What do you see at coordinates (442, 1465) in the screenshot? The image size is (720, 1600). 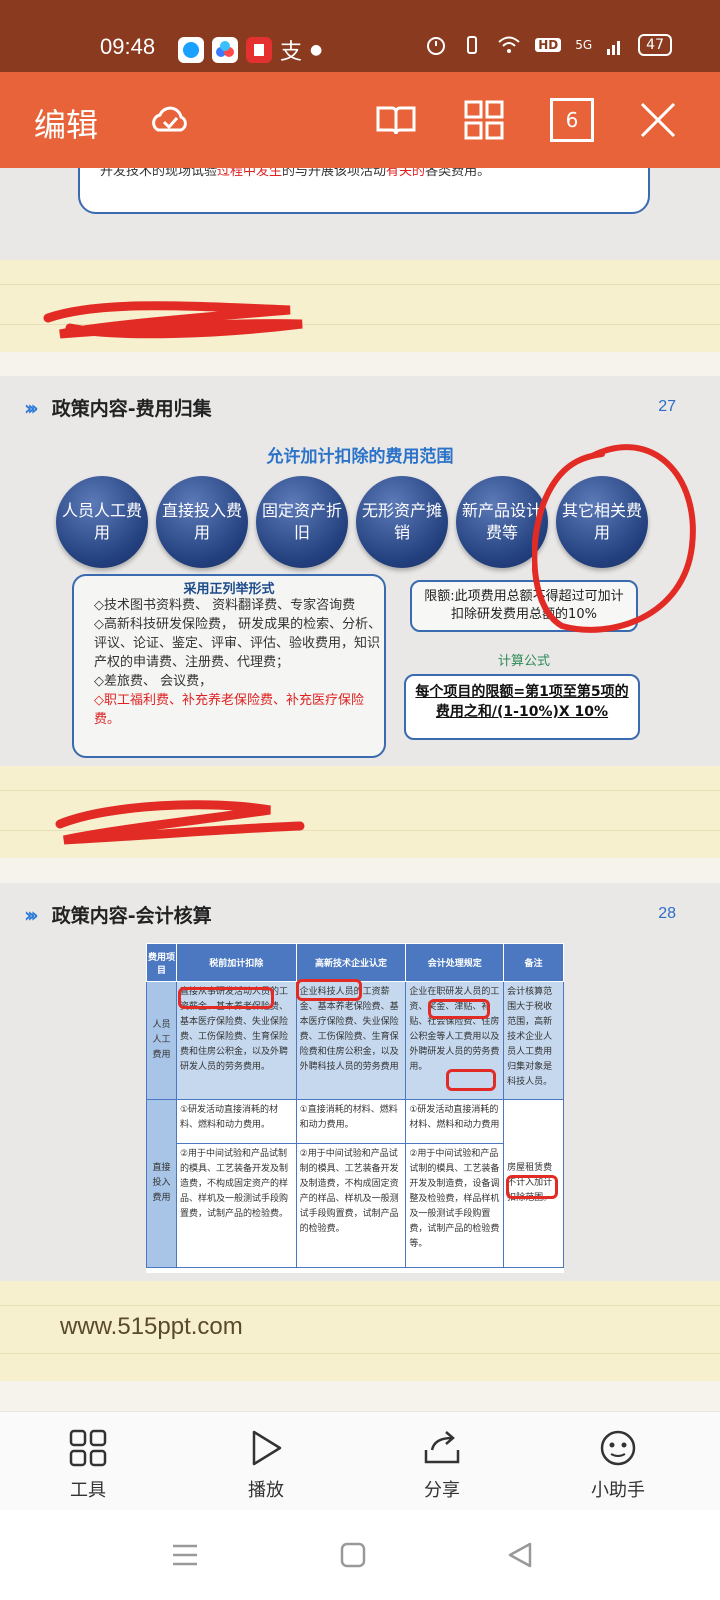 I see `share-button: 分享` at bounding box center [442, 1465].